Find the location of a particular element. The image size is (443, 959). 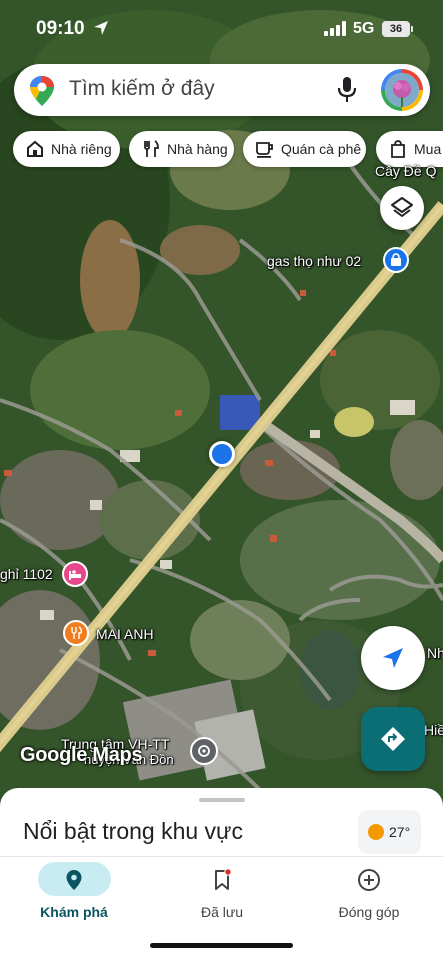

home-icon is located at coordinates (35, 148).